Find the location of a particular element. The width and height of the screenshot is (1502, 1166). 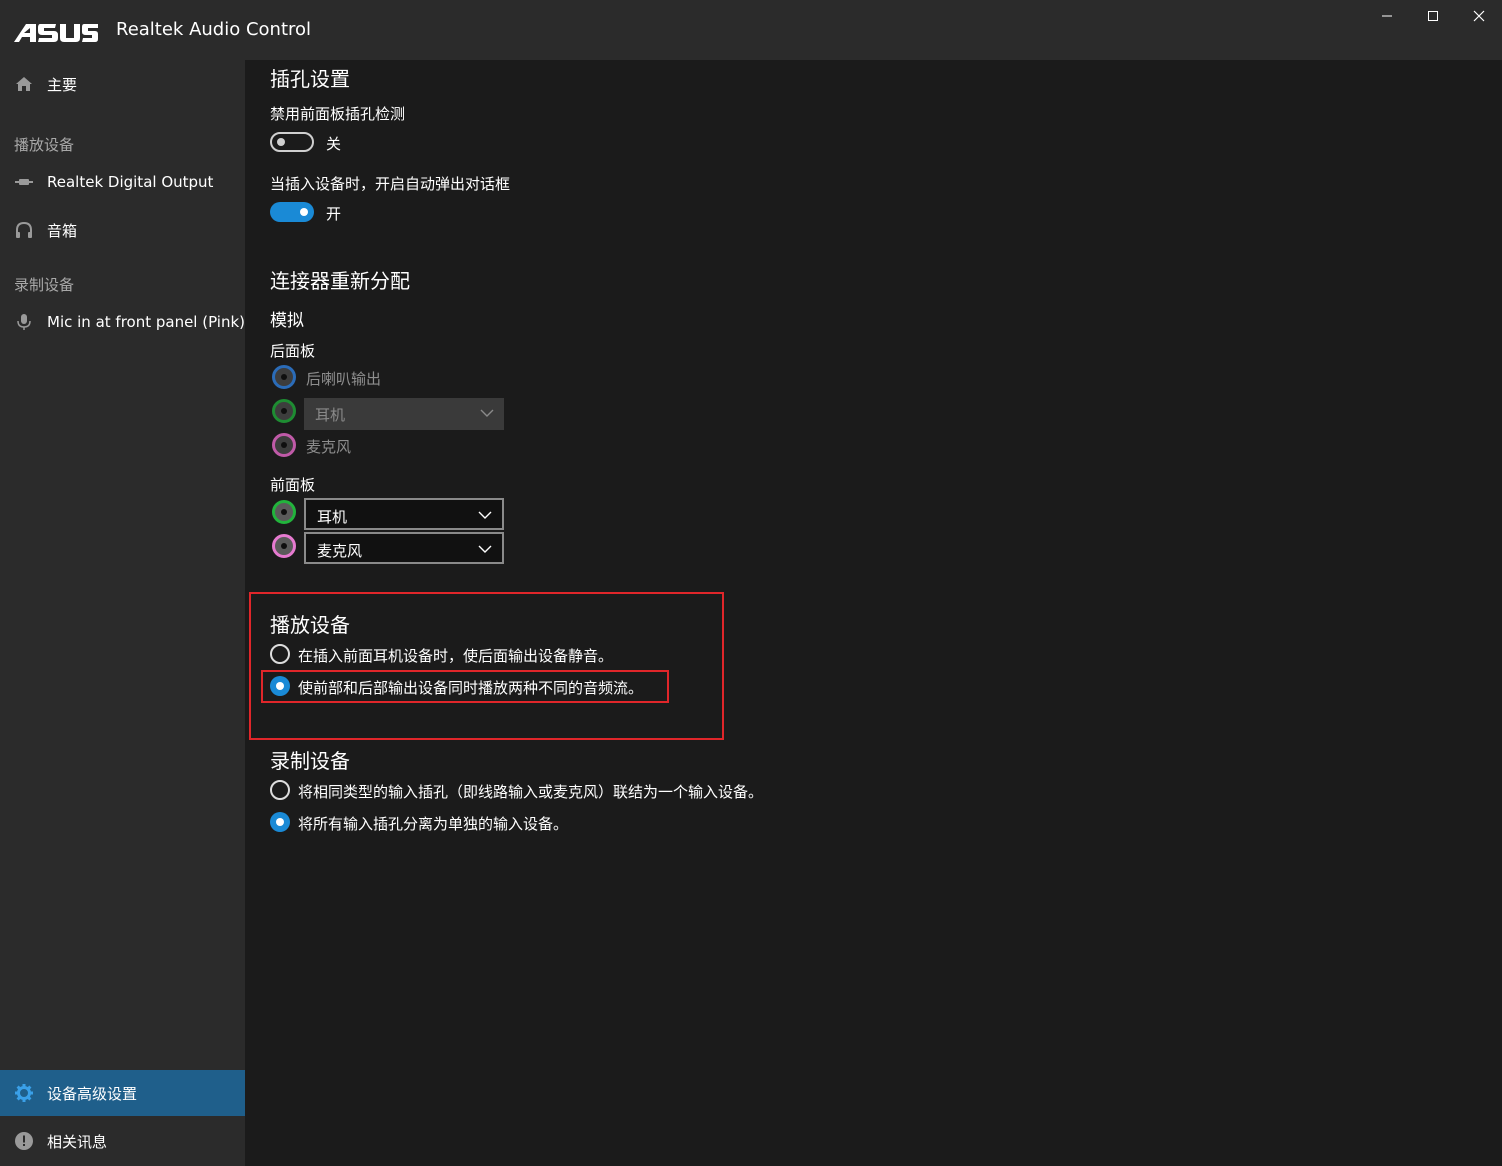

rear-green-jack-select: 耳机 is located at coordinates (404, 414).